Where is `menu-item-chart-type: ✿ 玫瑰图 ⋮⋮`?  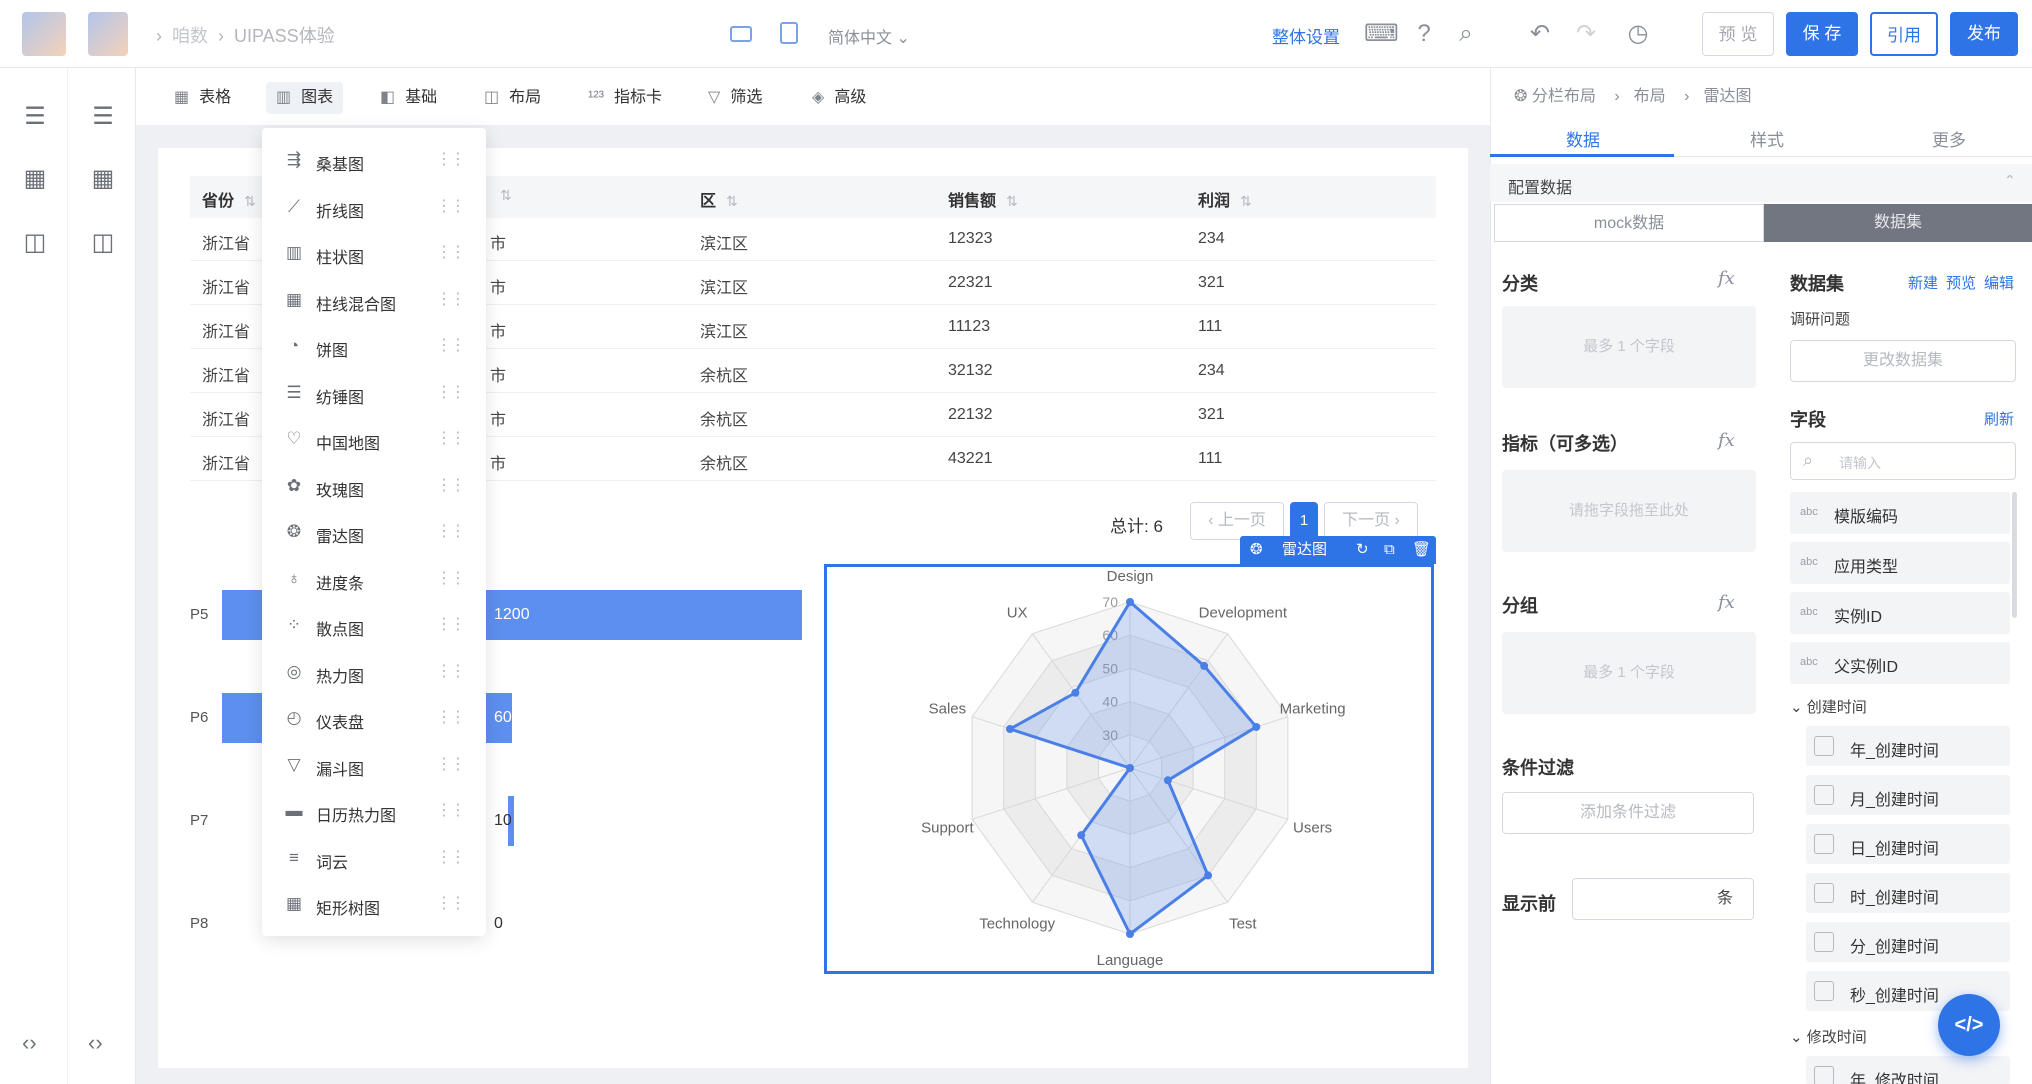 menu-item-chart-type: ✿ 玫瑰图 ⋮⋮ is located at coordinates (374, 487).